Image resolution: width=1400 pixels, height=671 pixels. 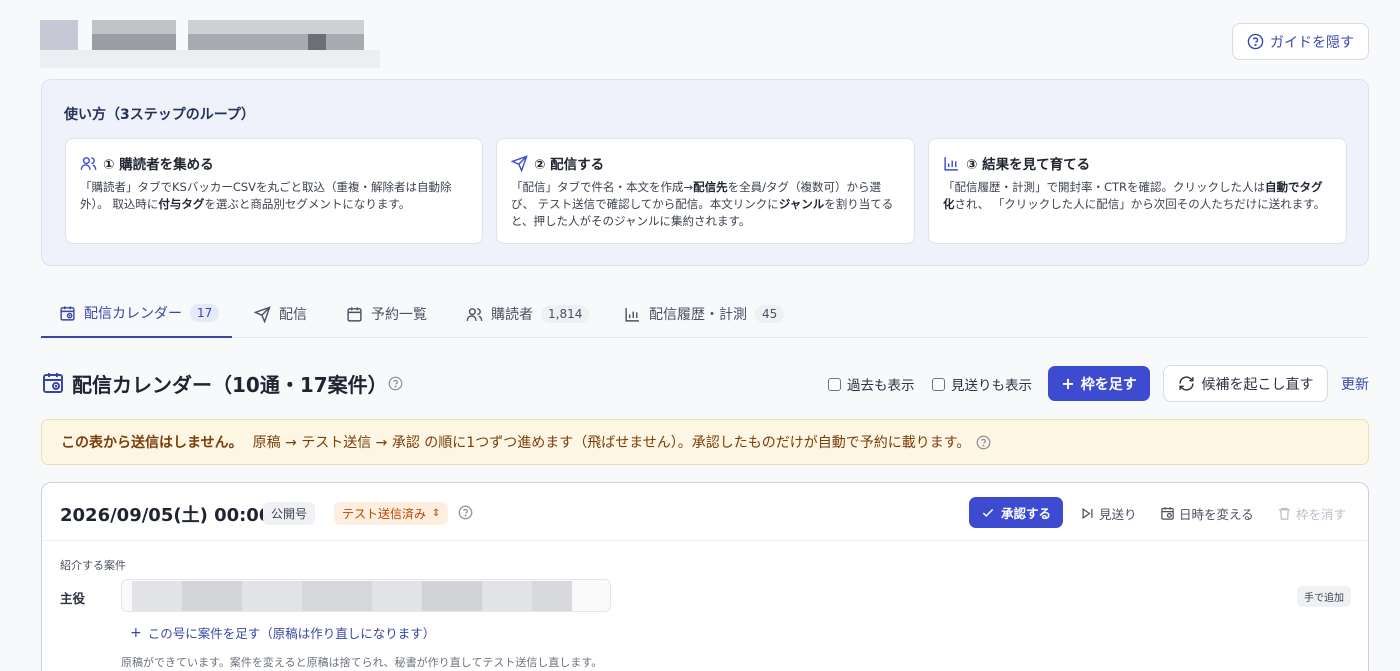 I want to click on tab-label: 配信カレンダー, so click(x=133, y=314).